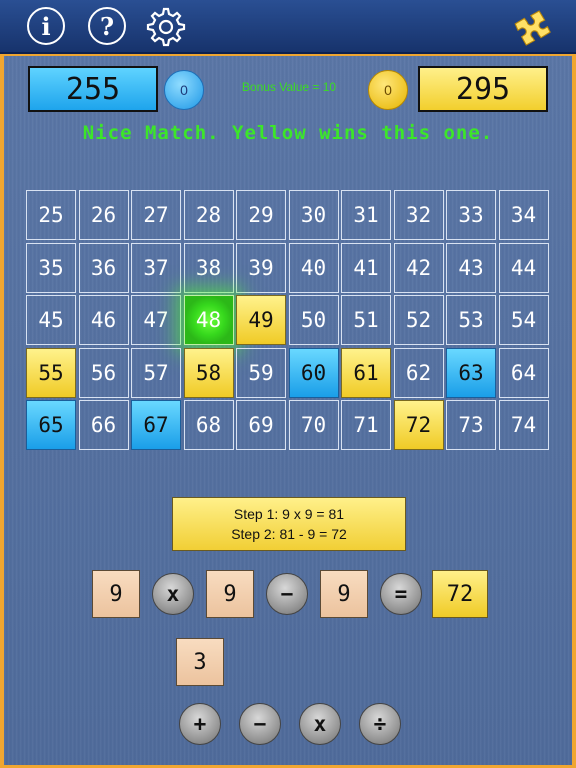  I want to click on grid-cell-51: 51, so click(366, 320).